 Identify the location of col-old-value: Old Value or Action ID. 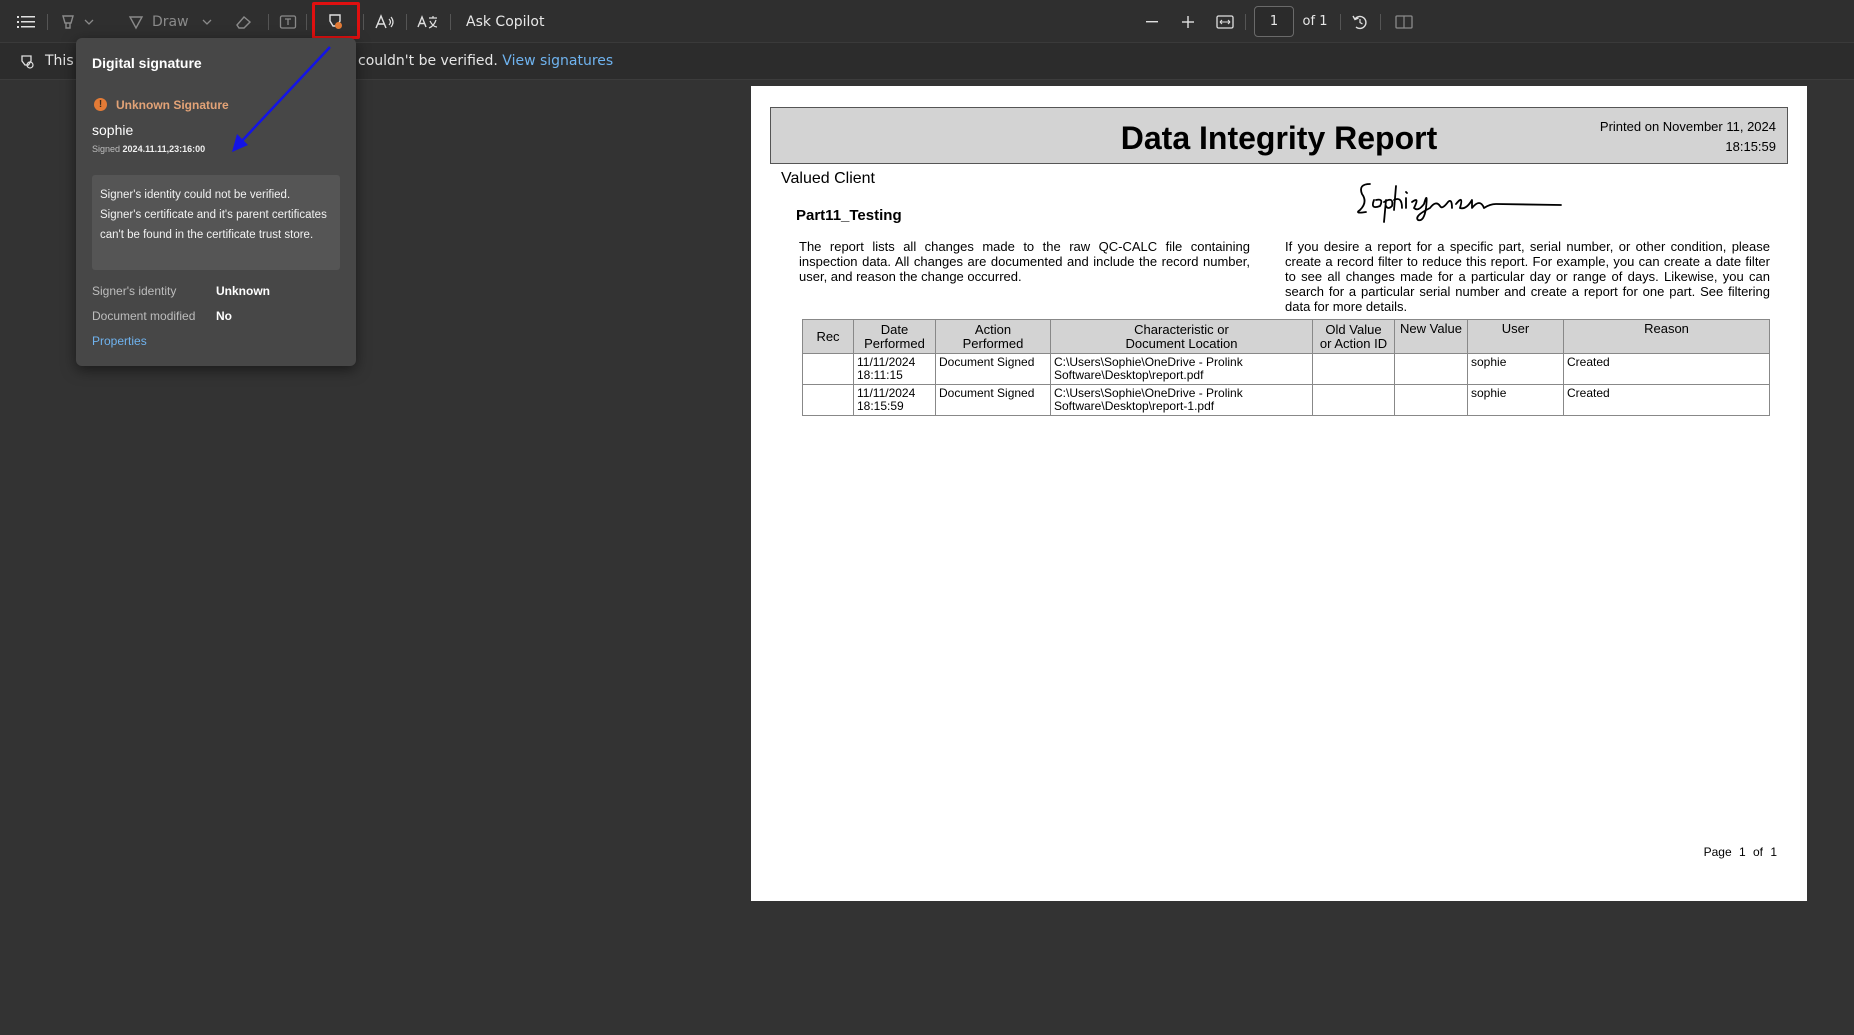
(1353, 336).